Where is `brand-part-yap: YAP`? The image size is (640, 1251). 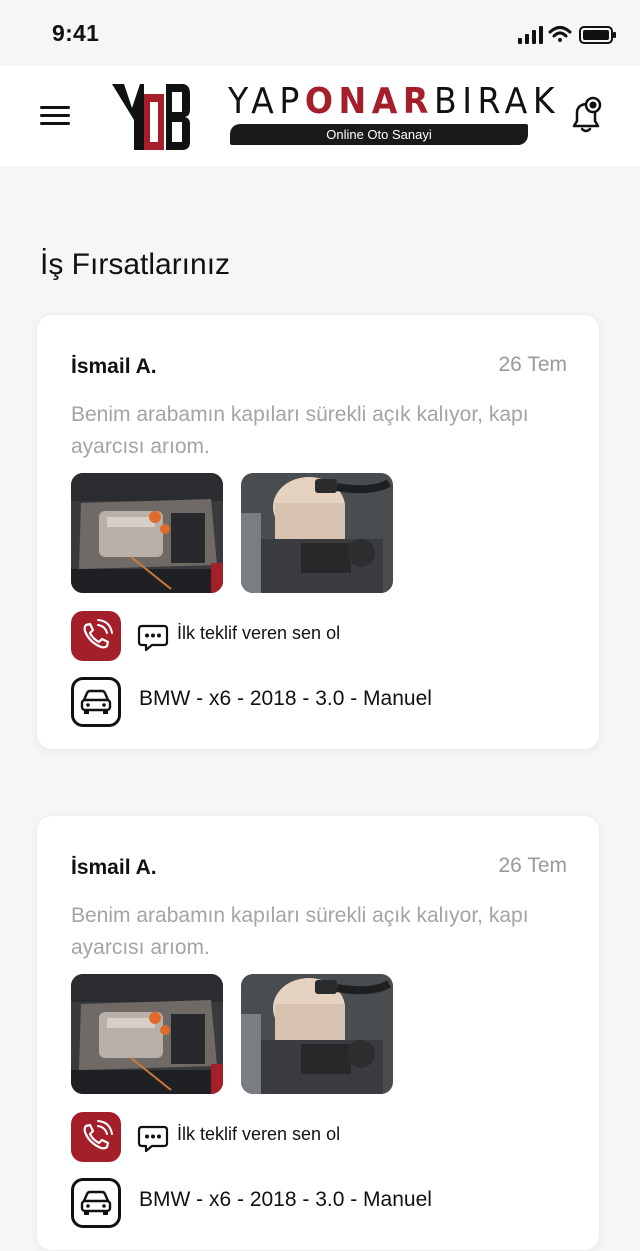
brand-part-yap: YAP is located at coordinates (266, 101).